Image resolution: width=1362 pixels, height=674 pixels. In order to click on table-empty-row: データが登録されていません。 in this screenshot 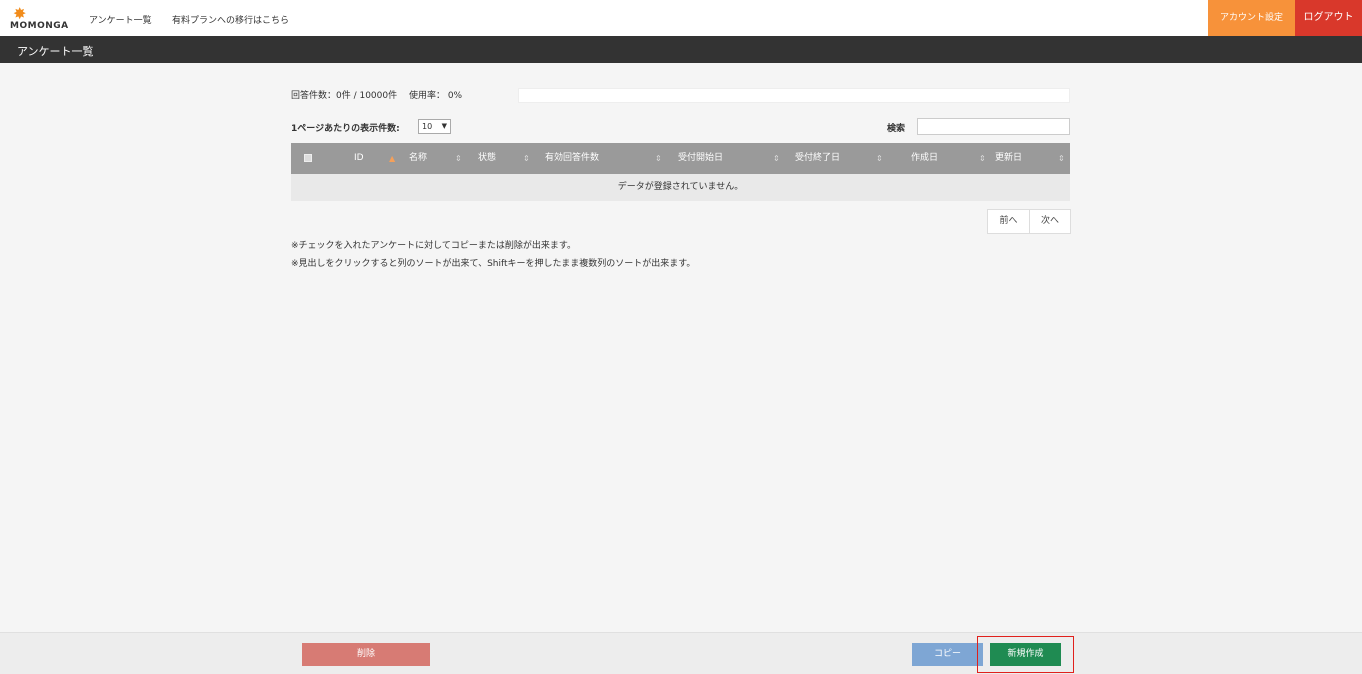, I will do `click(680, 187)`.